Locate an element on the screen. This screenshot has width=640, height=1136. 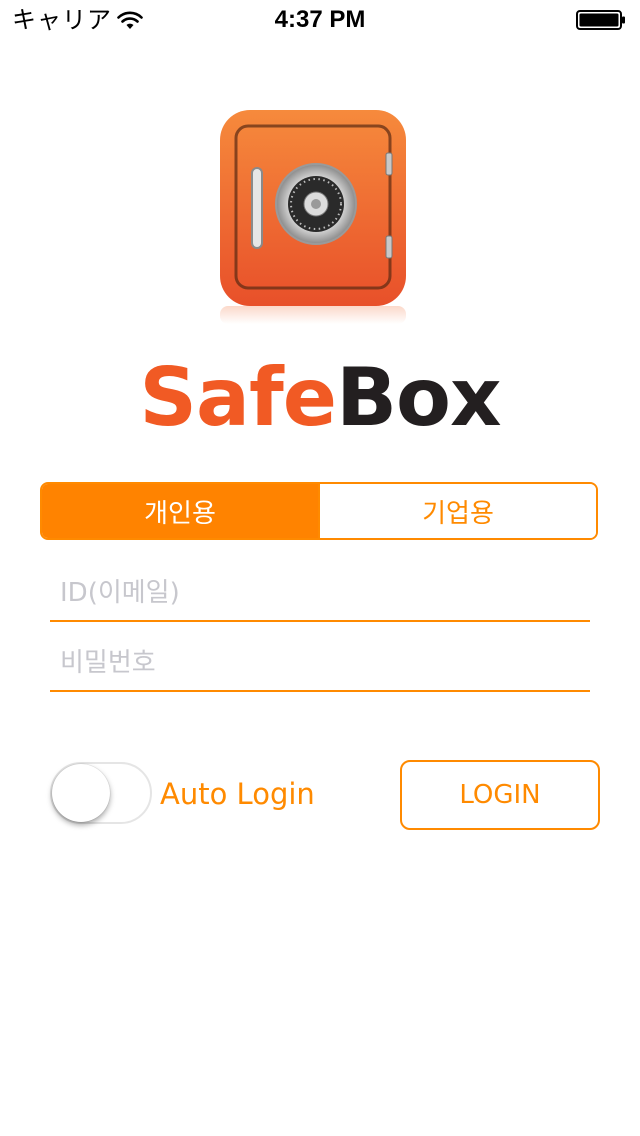
toggle-knob is located at coordinates (81, 793).